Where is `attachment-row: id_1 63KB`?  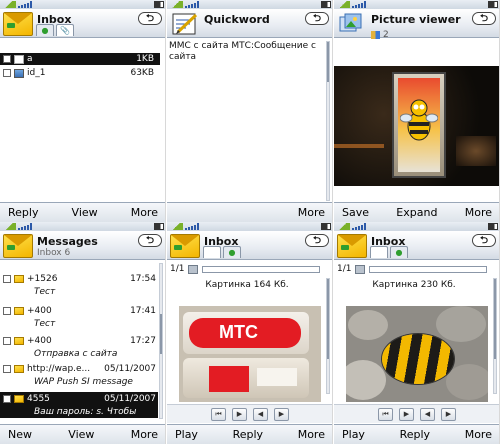
attachment-row: id_1 63KB is located at coordinates (80, 73).